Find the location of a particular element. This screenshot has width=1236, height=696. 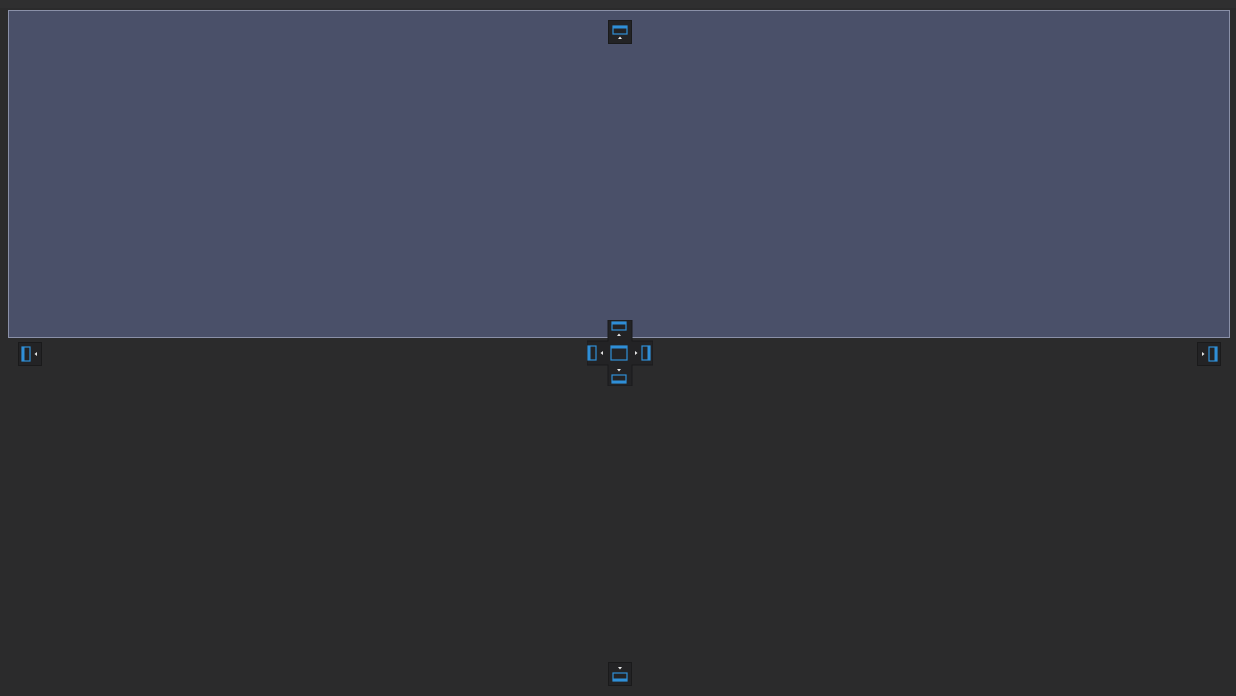

dock-center-bottom-button is located at coordinates (620, 376).